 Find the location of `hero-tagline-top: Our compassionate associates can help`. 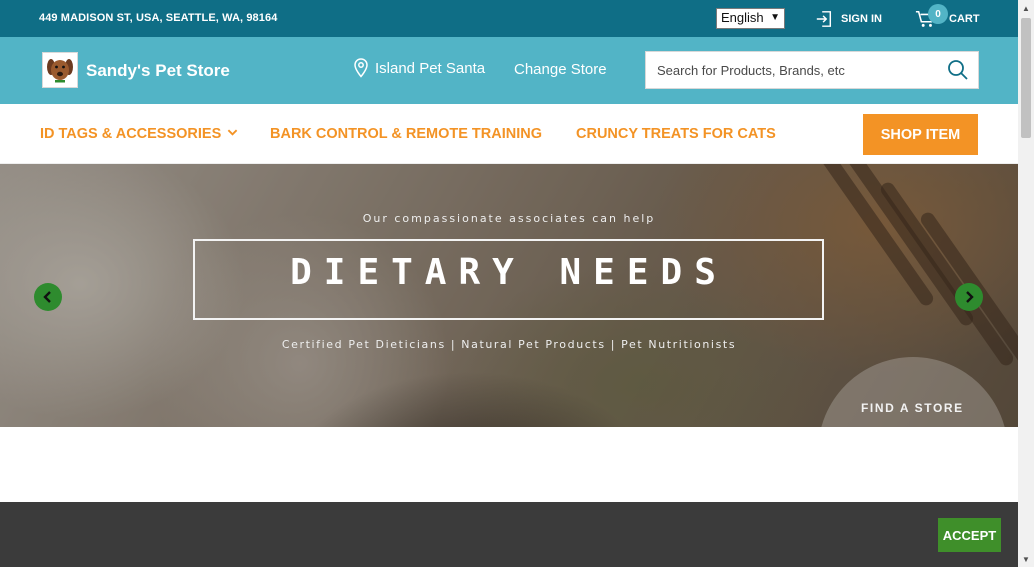

hero-tagline-top: Our compassionate associates can help is located at coordinates (509, 218).